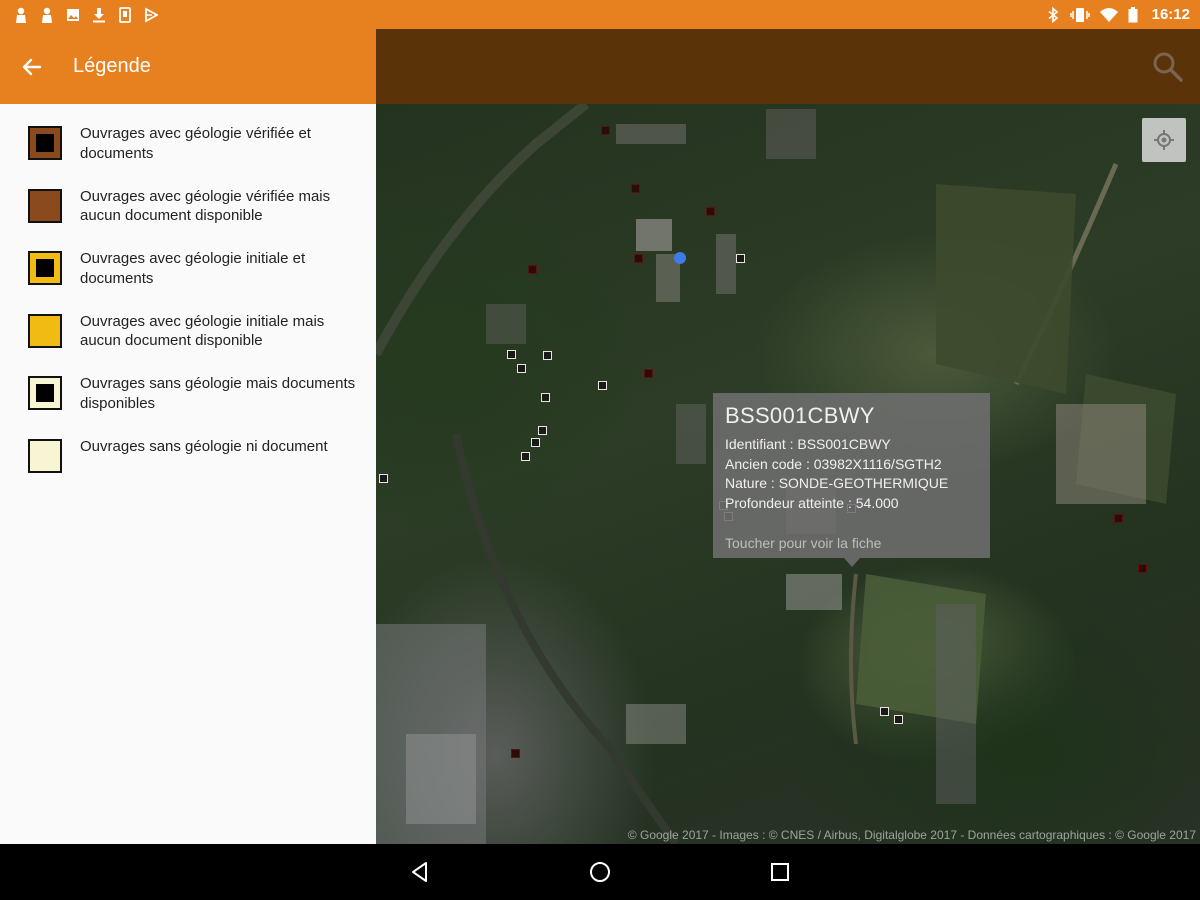 This screenshot has width=1200, height=900. What do you see at coordinates (204, 446) in the screenshot?
I see `legend-label: Ouvrages sans géologie ni document` at bounding box center [204, 446].